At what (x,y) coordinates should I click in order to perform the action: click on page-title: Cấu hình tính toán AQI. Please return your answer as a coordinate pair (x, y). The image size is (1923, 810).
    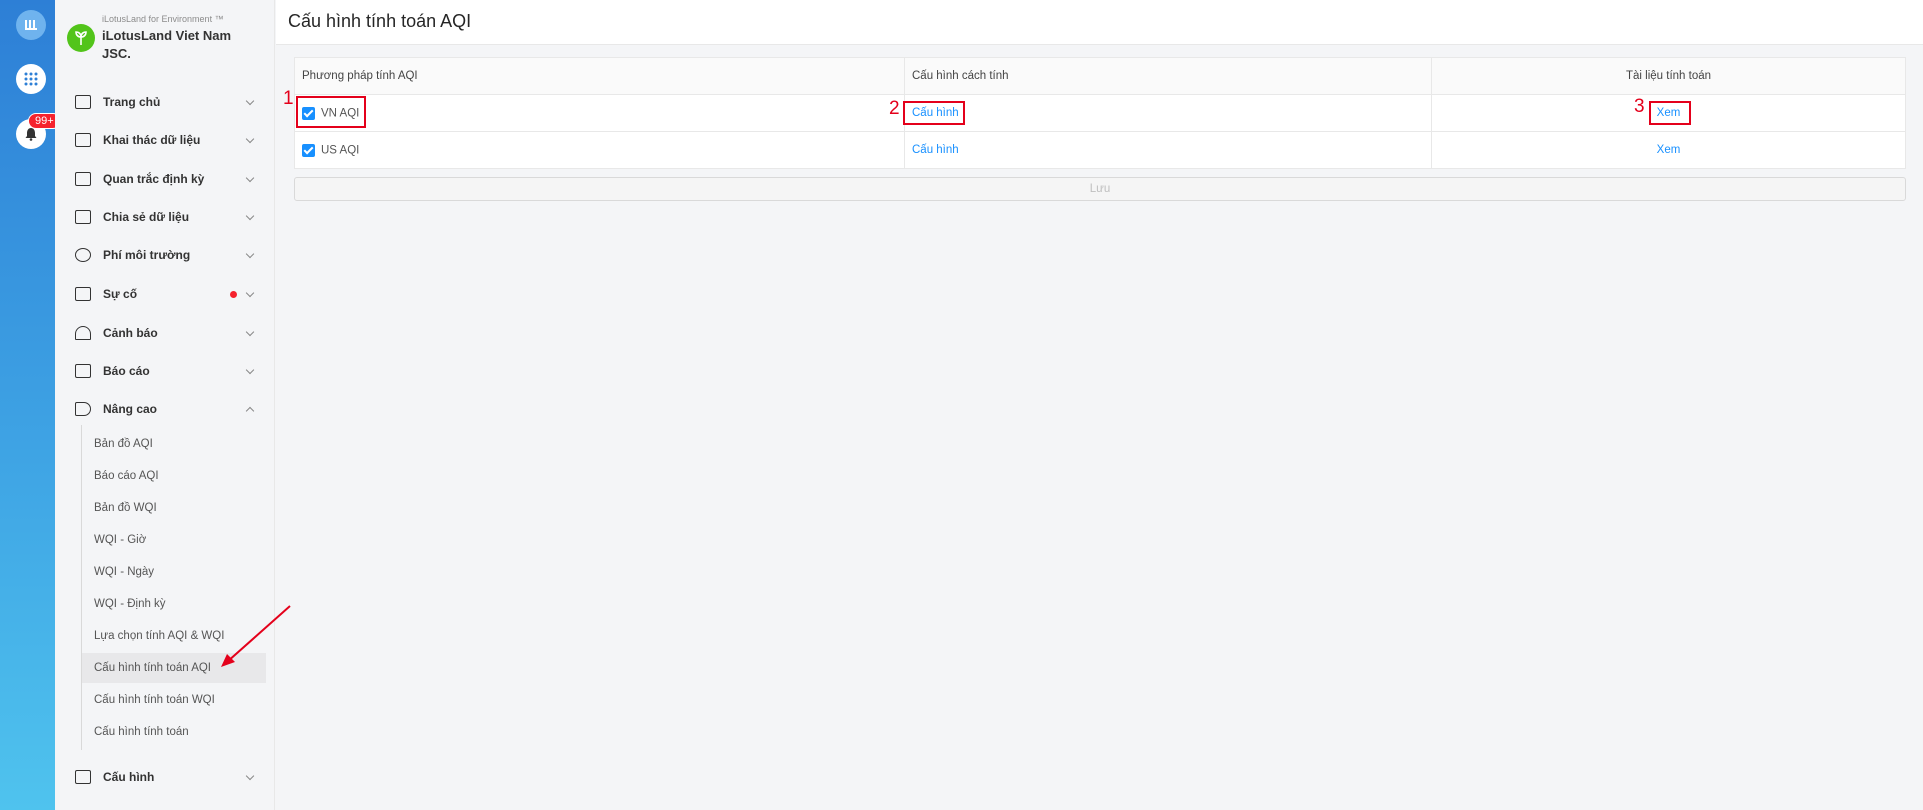
    Looking at the image, I should click on (380, 21).